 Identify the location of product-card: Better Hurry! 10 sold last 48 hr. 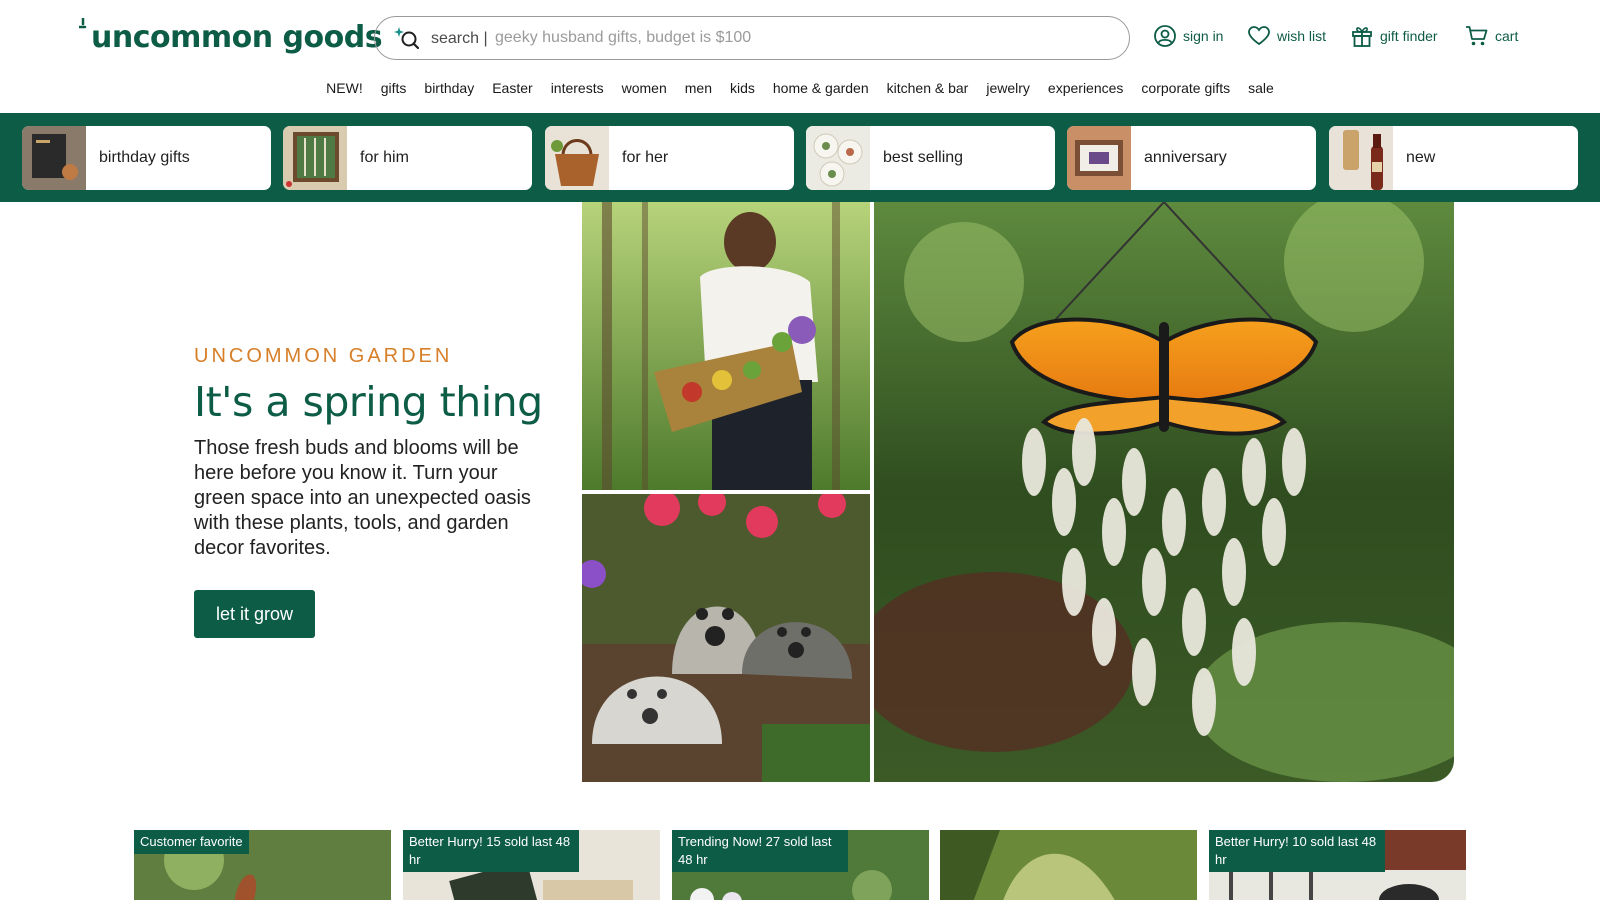
(1337, 865).